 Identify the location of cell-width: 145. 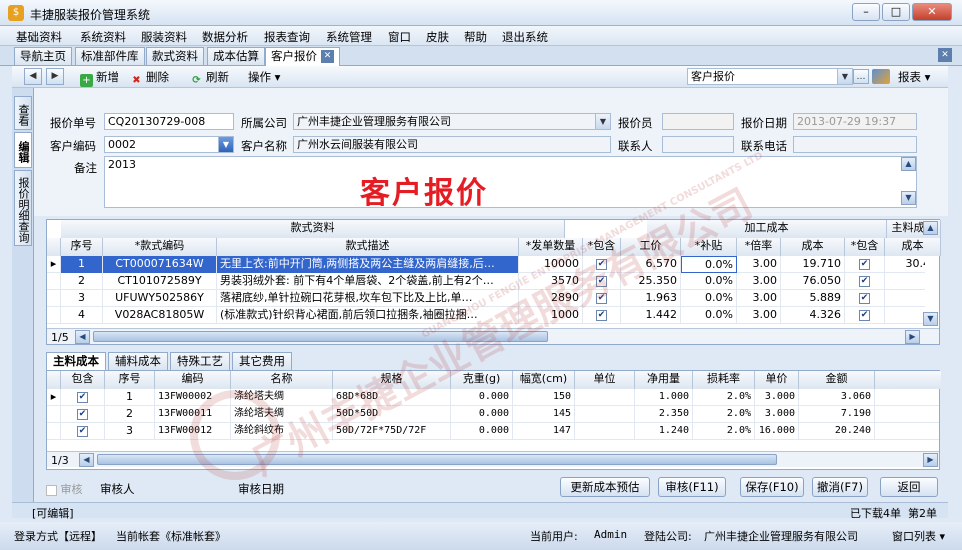
(544, 414).